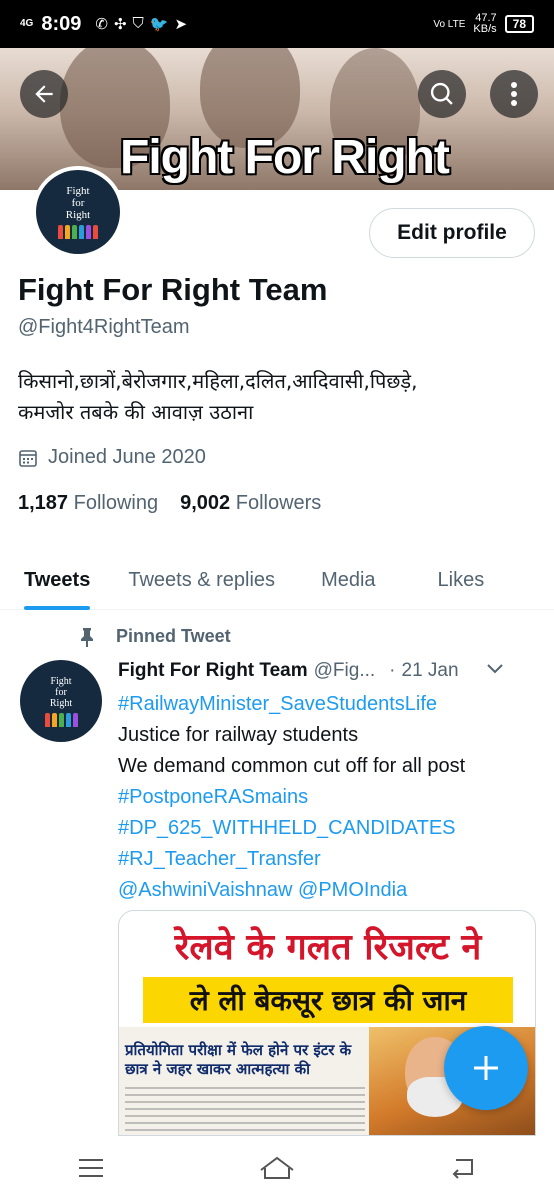 The image size is (554, 1200). I want to click on calendar-icon, so click(28, 458).